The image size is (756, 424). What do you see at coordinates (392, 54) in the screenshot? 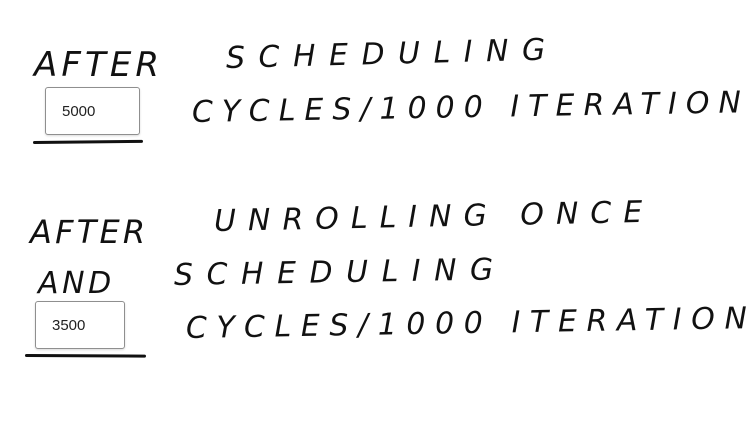
I see `scheduling-text-1: SCHEDULING` at bounding box center [392, 54].